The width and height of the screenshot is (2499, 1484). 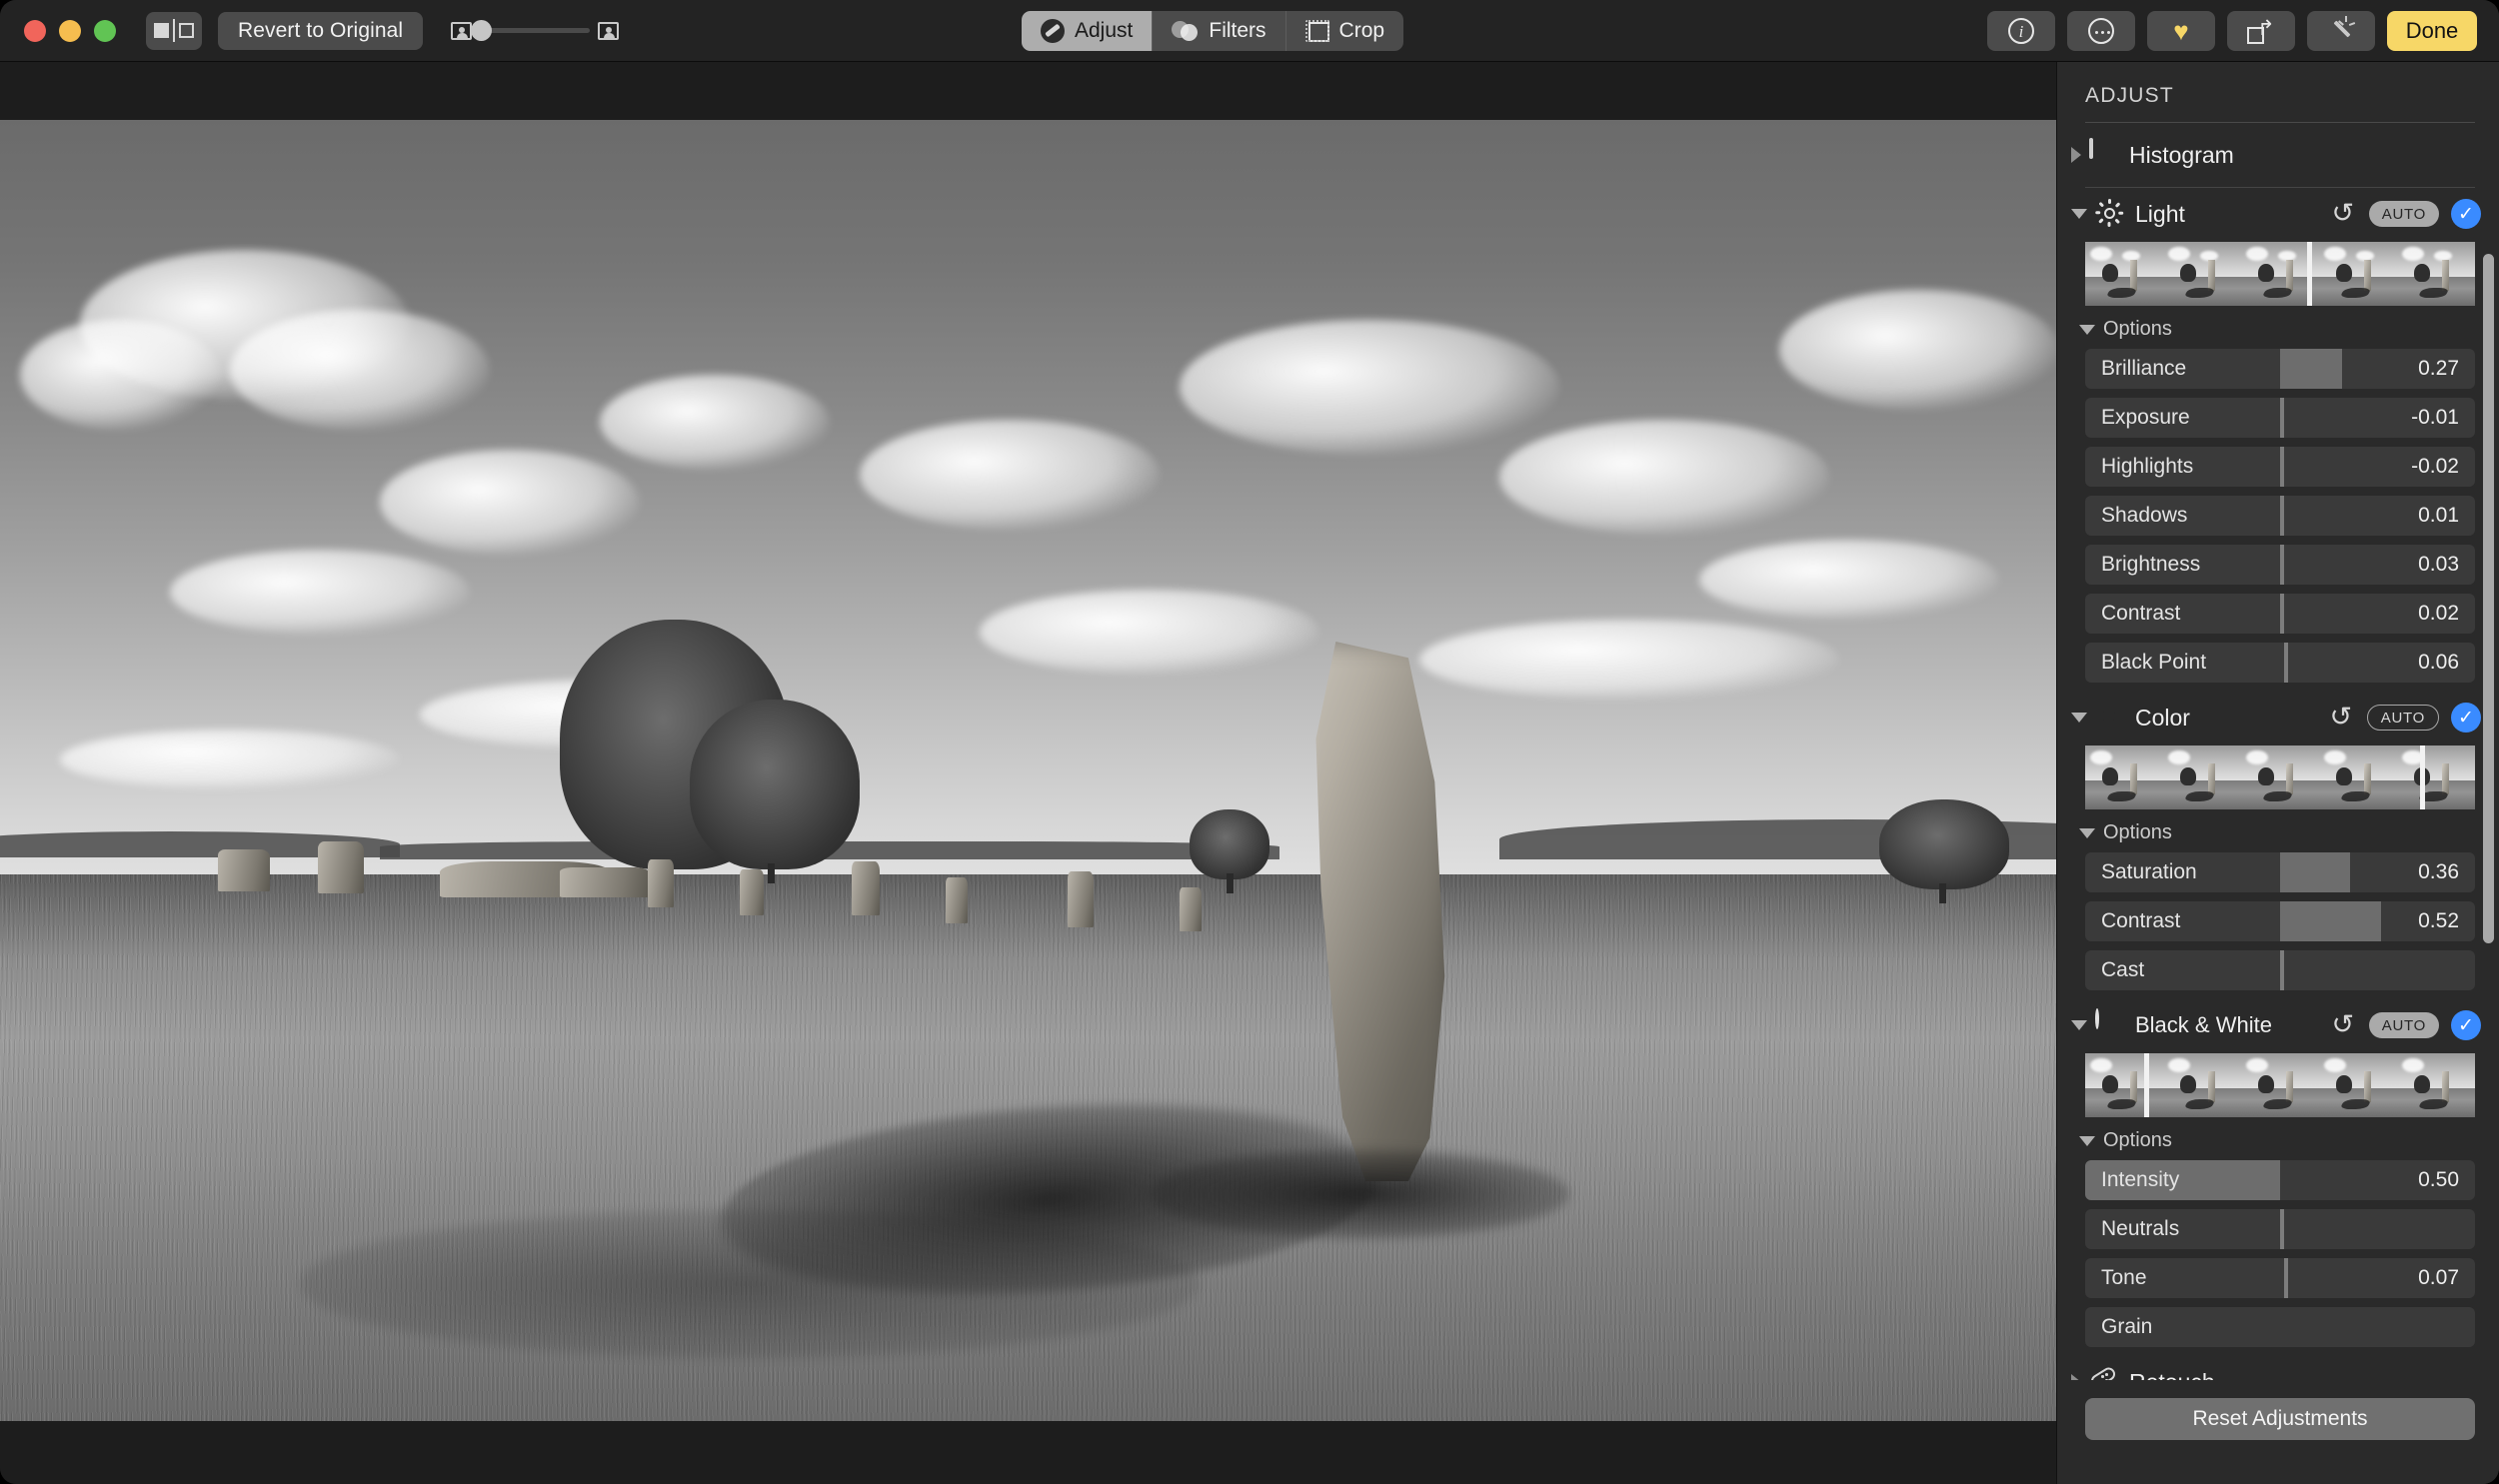 What do you see at coordinates (1219, 31) in the screenshot?
I see `tab-filters: Filters` at bounding box center [1219, 31].